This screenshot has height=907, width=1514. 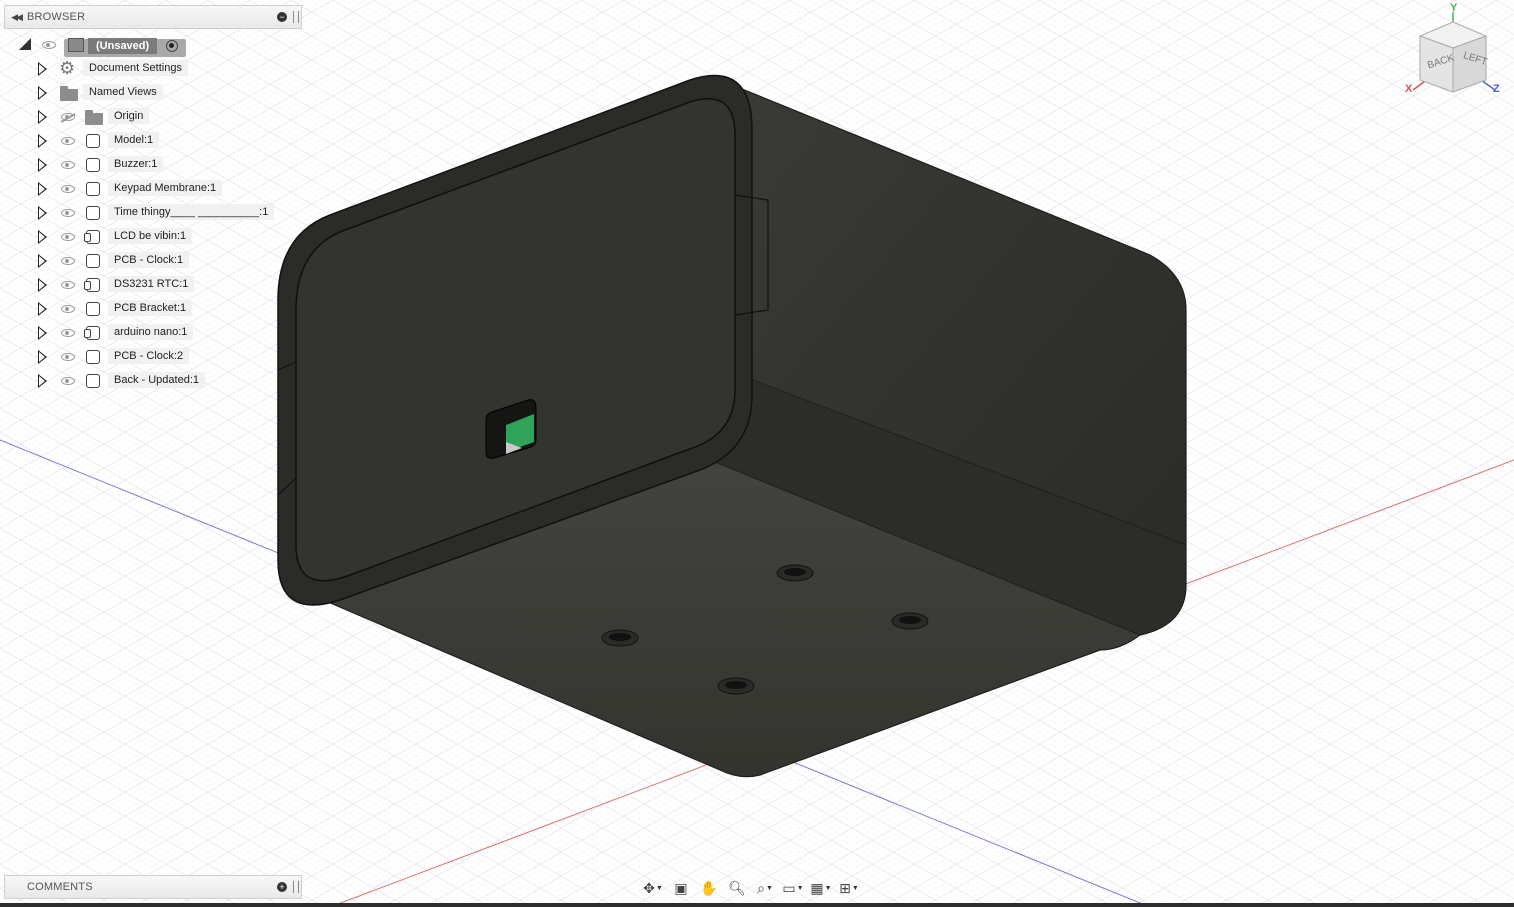 I want to click on tree-item-label: PCB Bracket:1, so click(x=150, y=308).